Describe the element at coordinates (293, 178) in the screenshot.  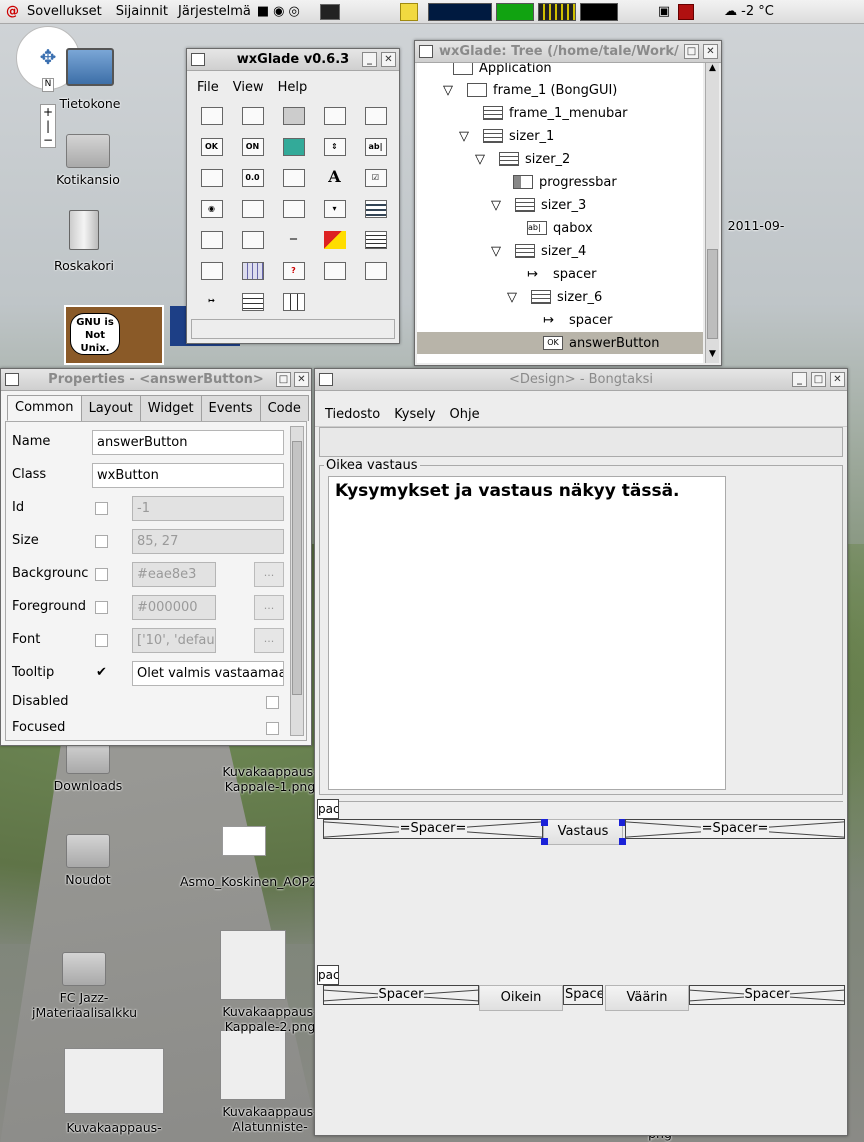
I see `add-slider-button` at that location.